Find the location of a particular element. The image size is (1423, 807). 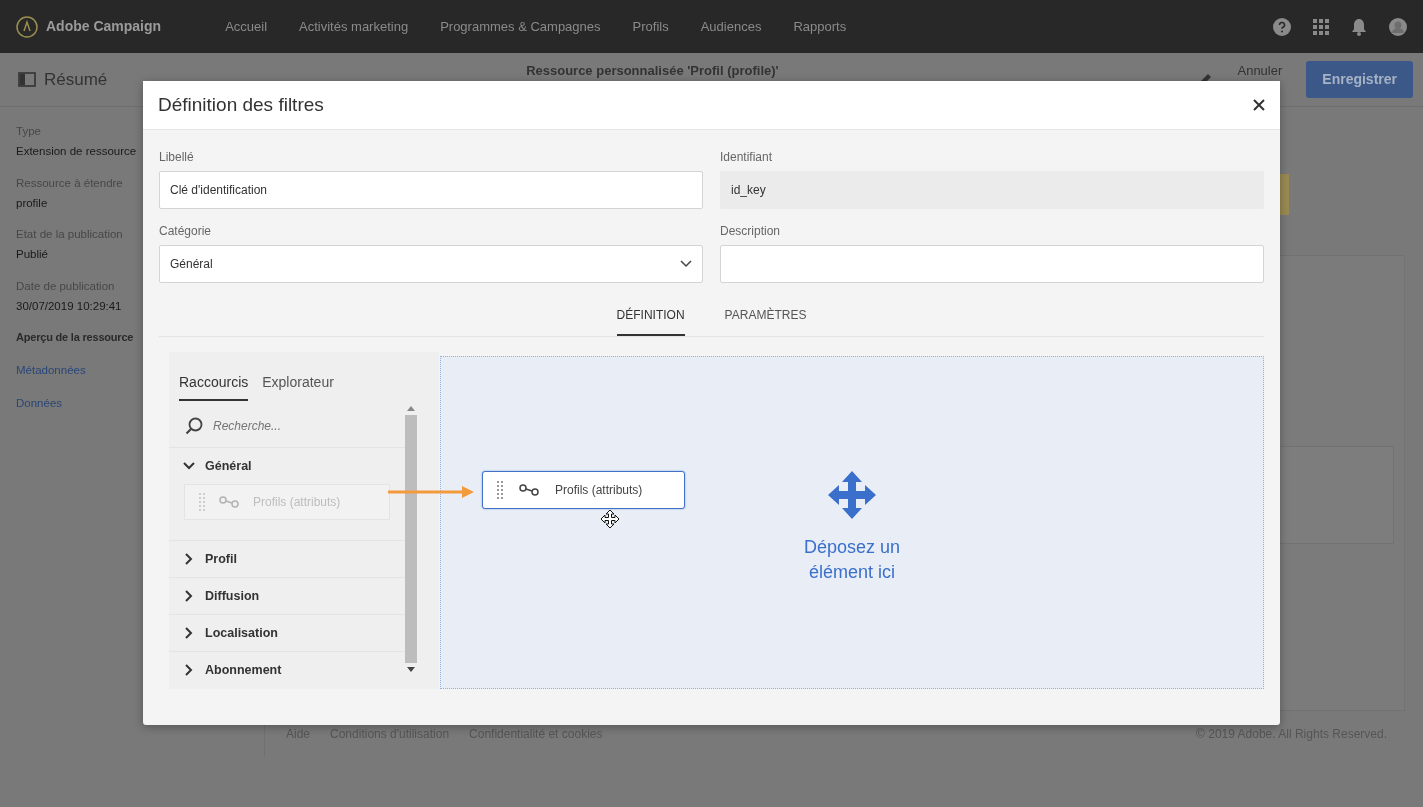

readonly-field: id_key is located at coordinates (992, 190).